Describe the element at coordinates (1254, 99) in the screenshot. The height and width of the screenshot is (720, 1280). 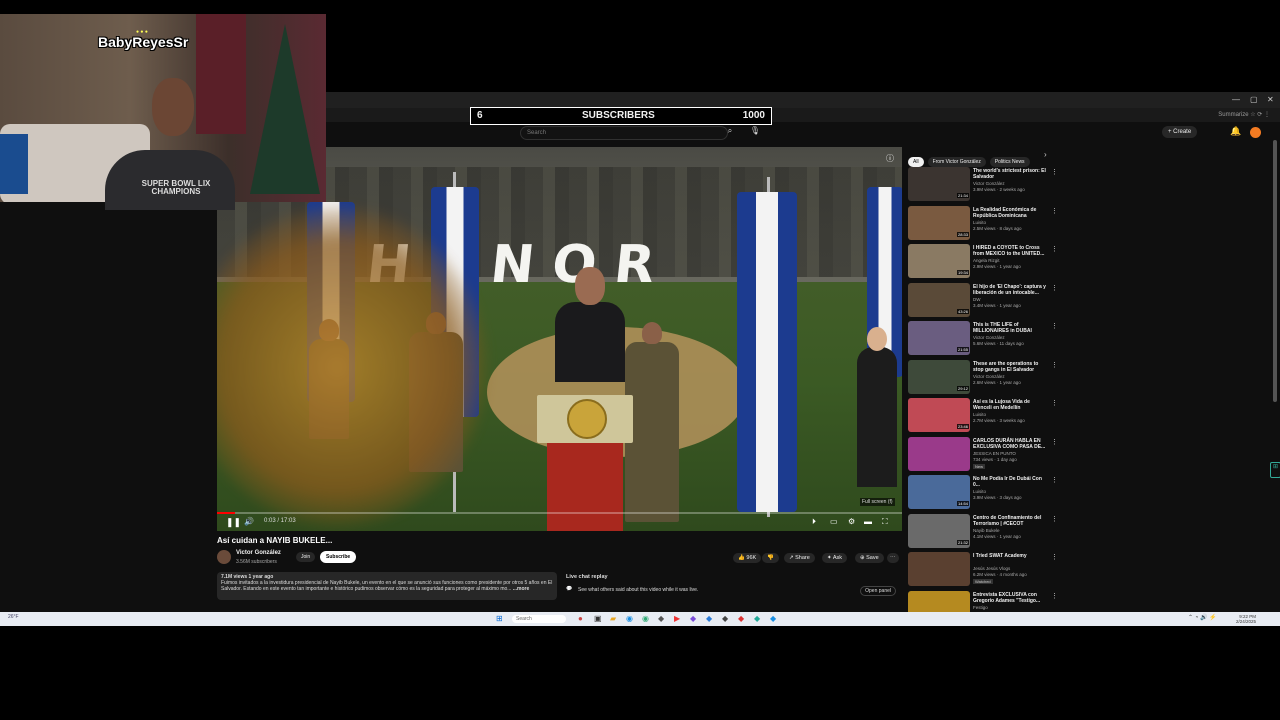
I see `maximize-icon: ▢` at that location.